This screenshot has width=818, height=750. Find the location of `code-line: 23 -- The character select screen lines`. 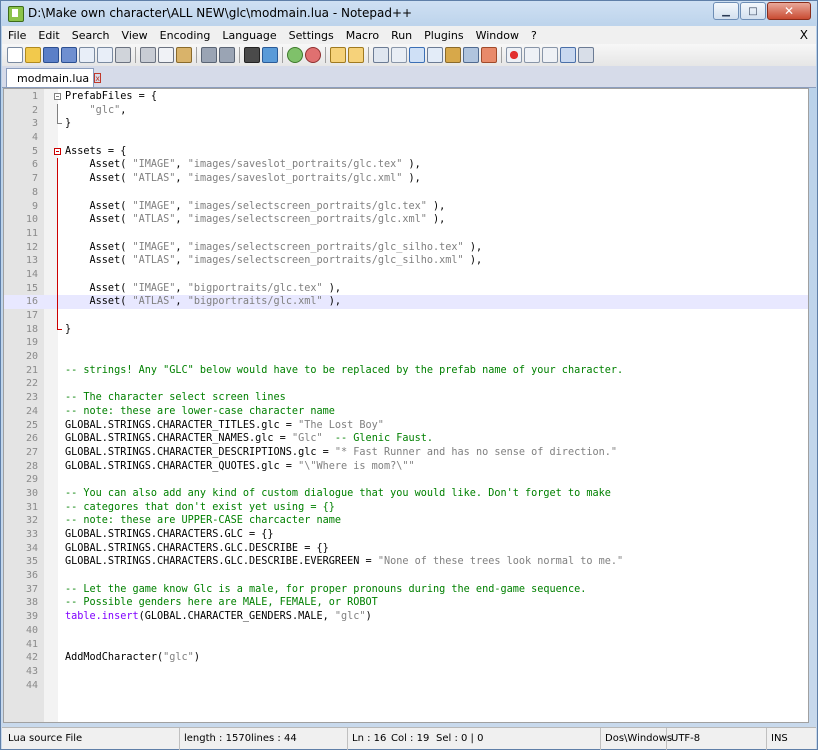

code-line: 23 -- The character select screen lines is located at coordinates (406, 398).